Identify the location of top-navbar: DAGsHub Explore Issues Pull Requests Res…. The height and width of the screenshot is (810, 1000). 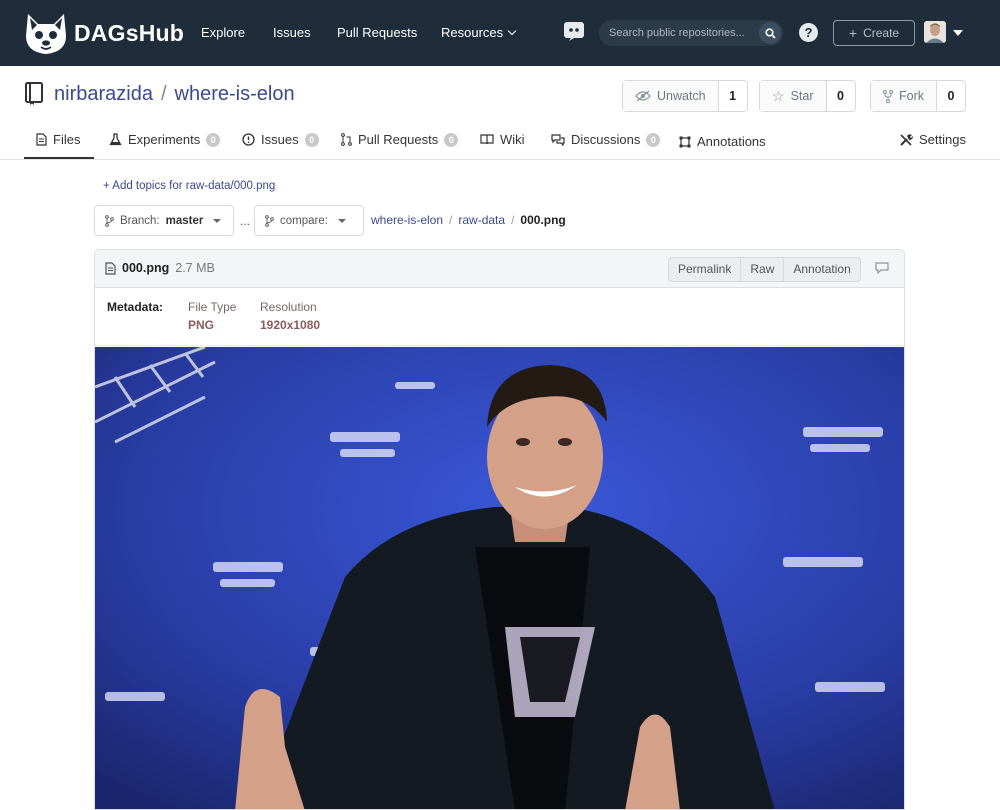
(500, 33).